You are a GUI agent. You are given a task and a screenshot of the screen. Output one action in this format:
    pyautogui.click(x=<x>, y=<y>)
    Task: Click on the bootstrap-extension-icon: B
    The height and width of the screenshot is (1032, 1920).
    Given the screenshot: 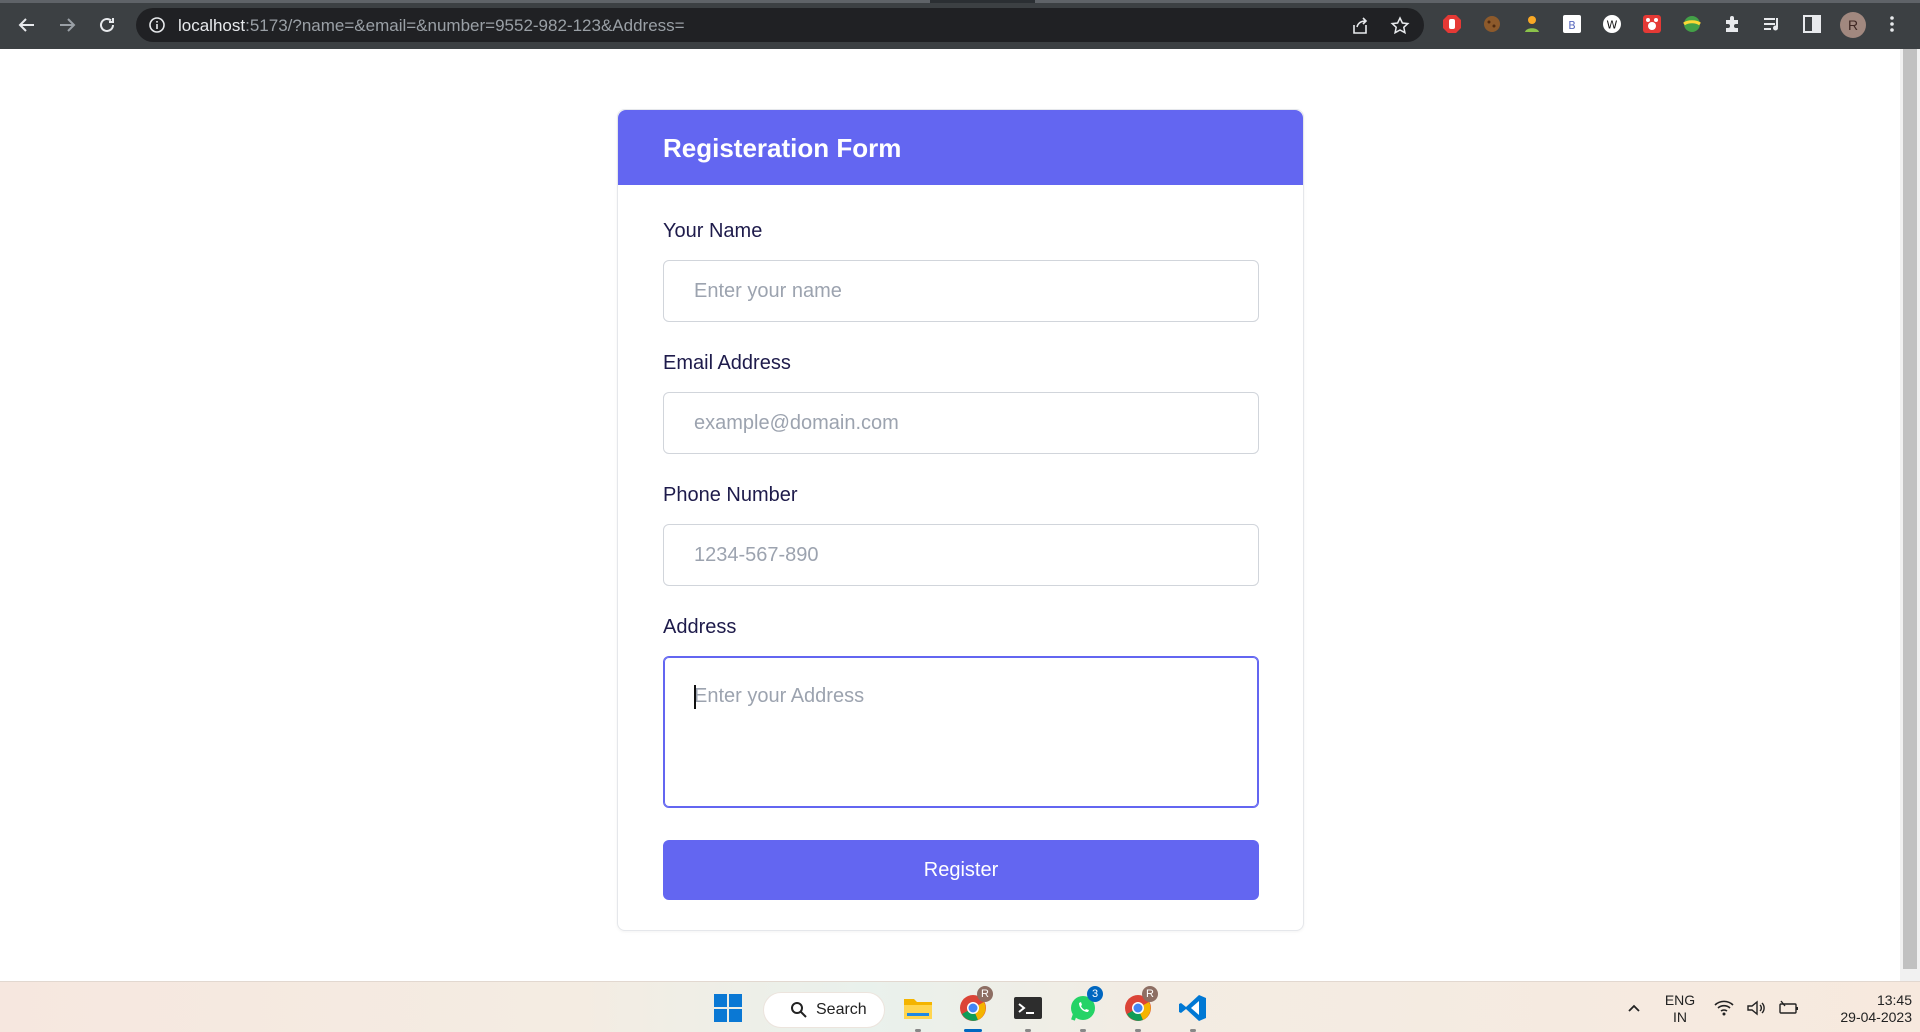 What is the action you would take?
    pyautogui.click(x=1572, y=24)
    